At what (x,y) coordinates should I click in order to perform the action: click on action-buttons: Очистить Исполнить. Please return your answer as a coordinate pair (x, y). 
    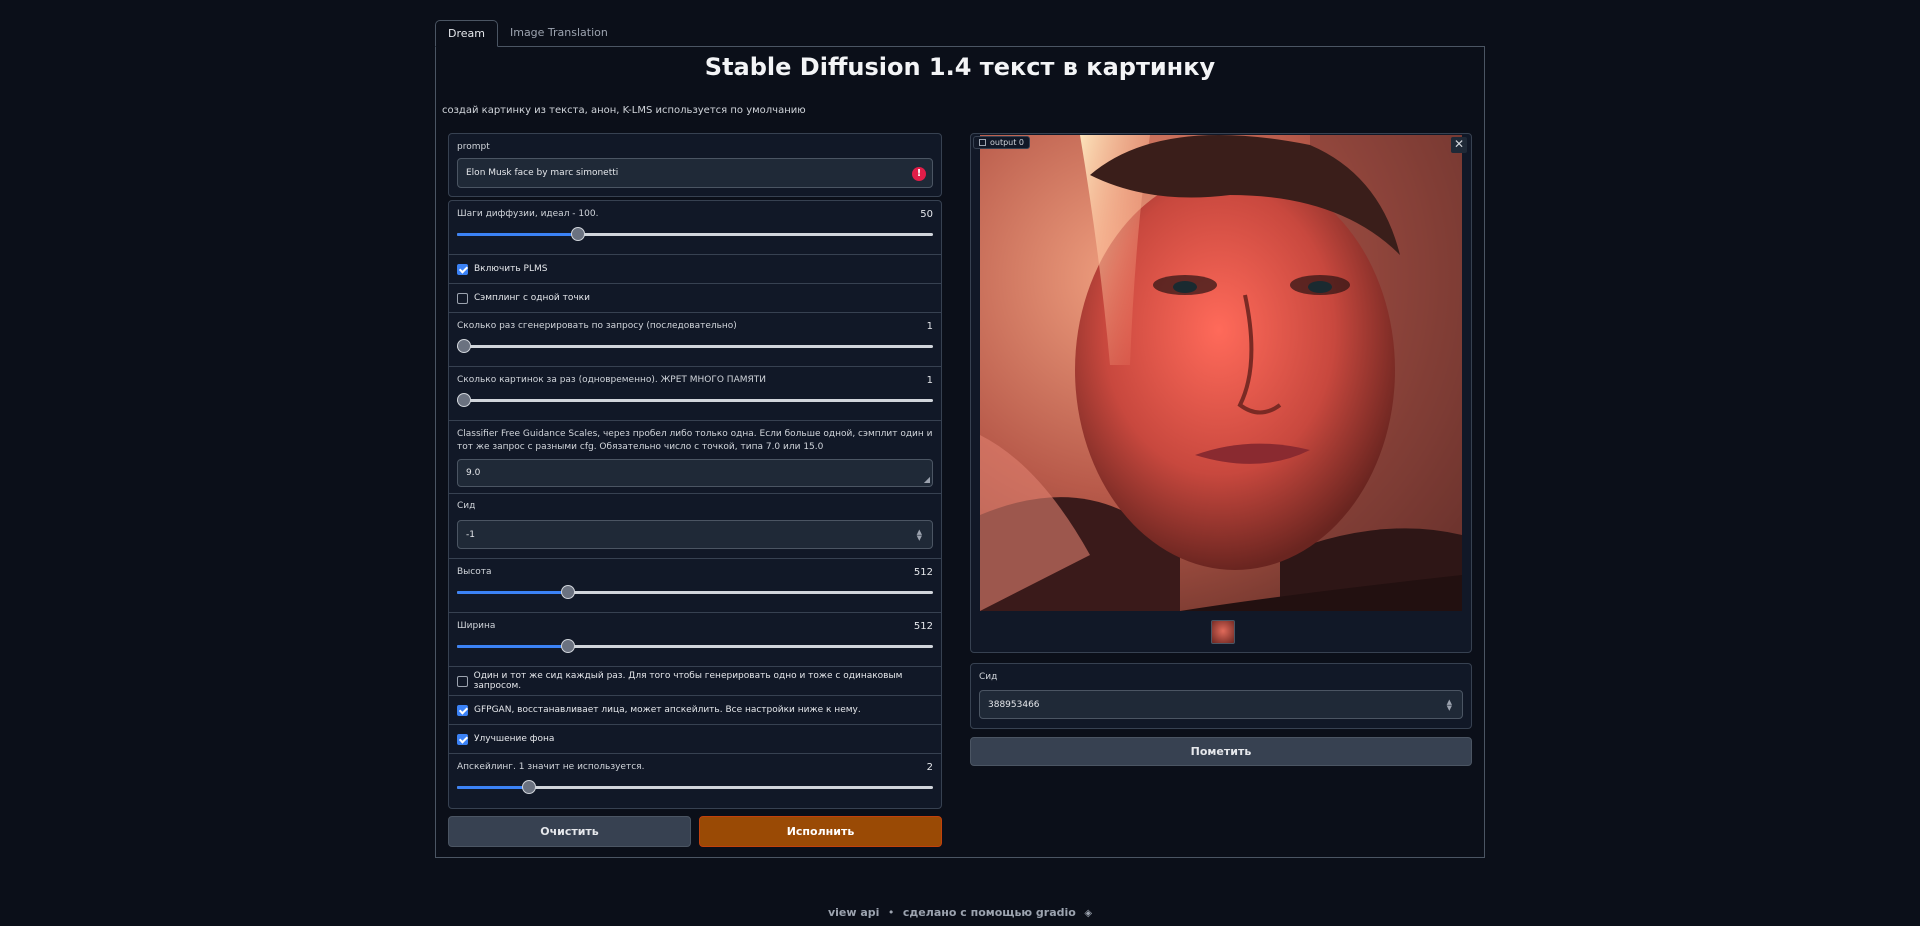
    Looking at the image, I should click on (695, 831).